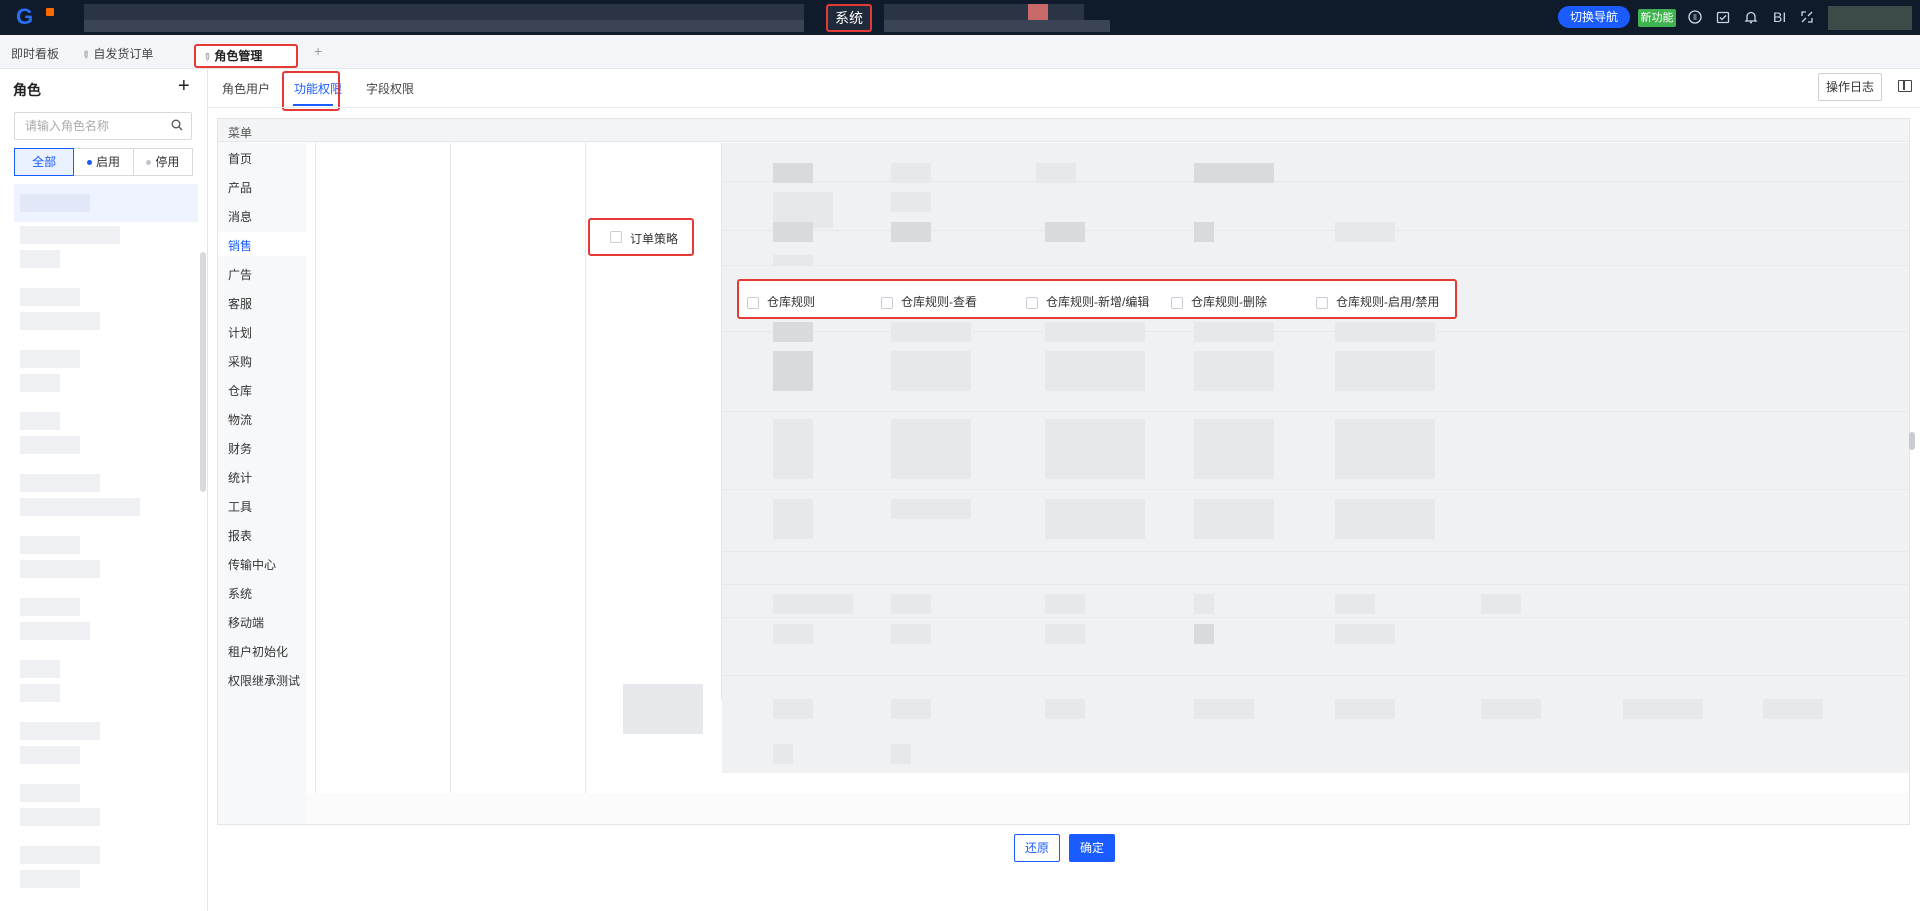 The width and height of the screenshot is (1920, 911). I want to click on add-role-button: +, so click(184, 86).